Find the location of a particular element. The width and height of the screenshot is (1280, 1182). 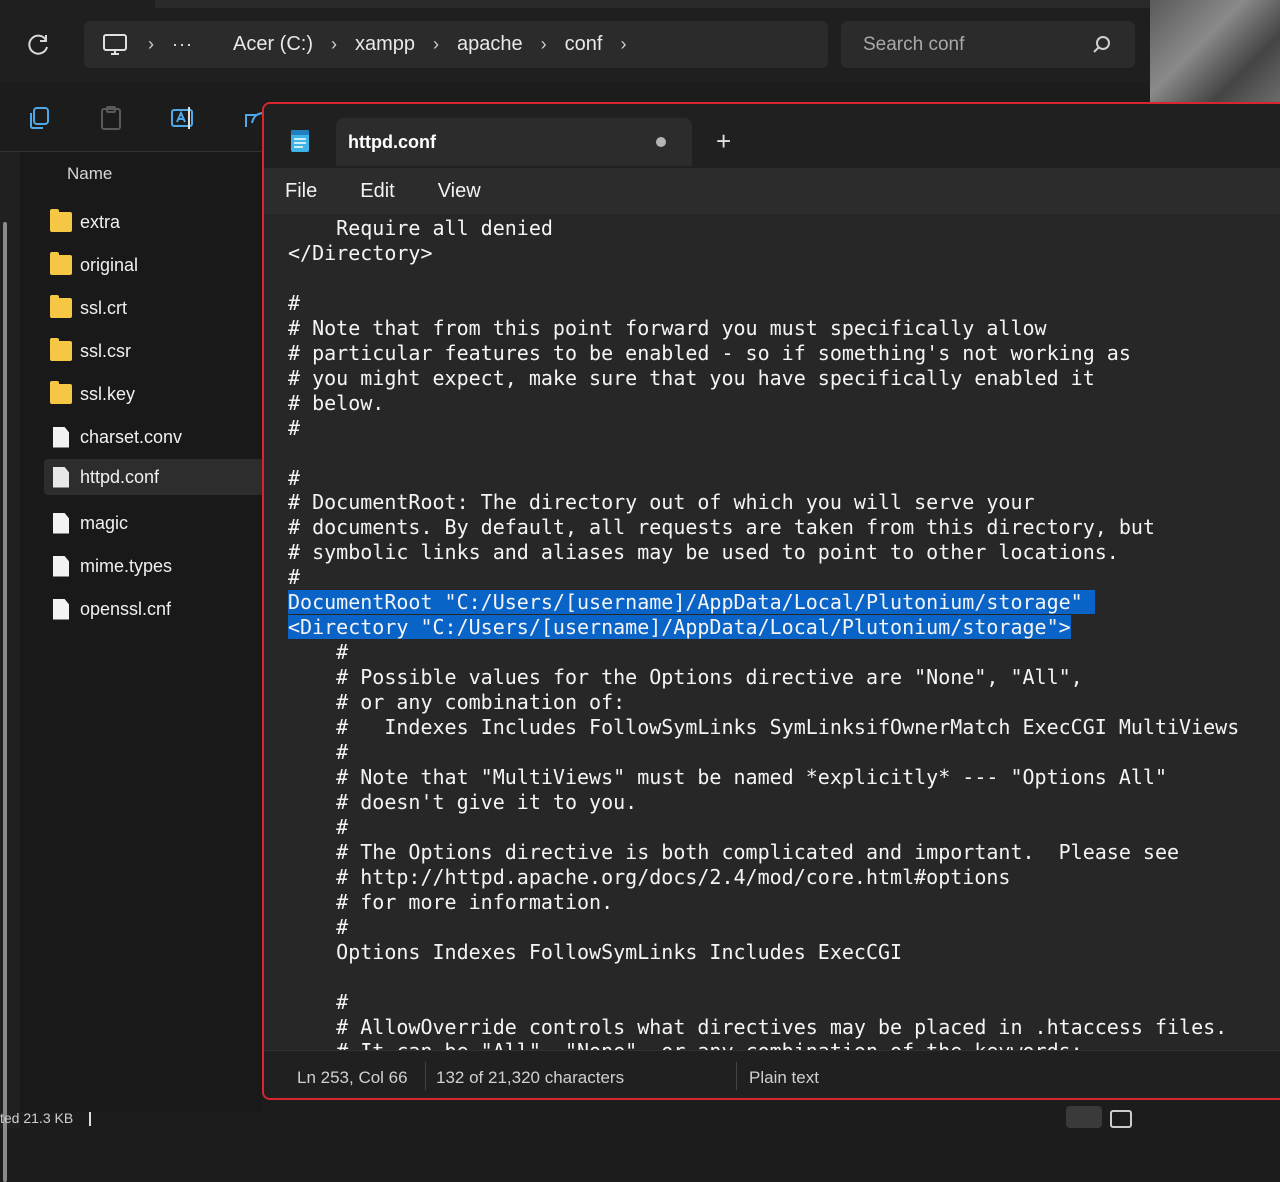

list-item: magic is located at coordinates (163, 523).